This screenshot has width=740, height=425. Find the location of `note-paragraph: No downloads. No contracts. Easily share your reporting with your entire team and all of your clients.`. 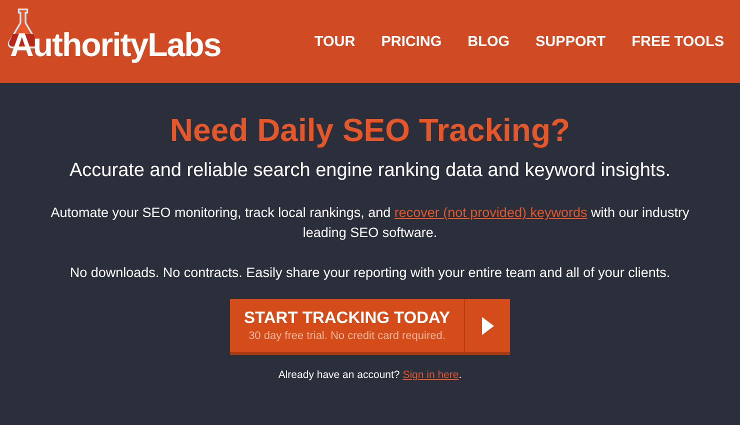

note-paragraph: No downloads. No contracts. Easily share your reporting with your entire team and all of your clients. is located at coordinates (370, 273).